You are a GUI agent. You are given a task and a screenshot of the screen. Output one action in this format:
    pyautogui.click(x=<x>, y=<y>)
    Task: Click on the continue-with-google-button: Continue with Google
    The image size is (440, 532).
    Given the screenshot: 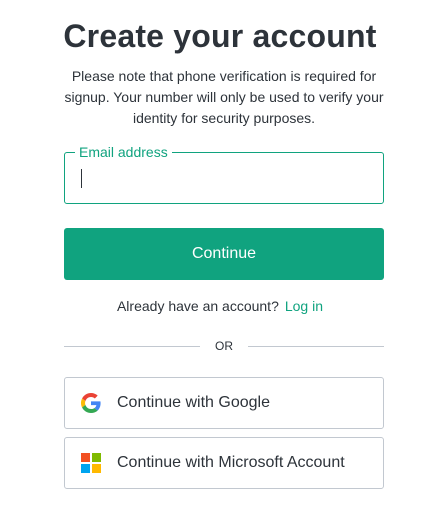 What is the action you would take?
    pyautogui.click(x=224, y=403)
    